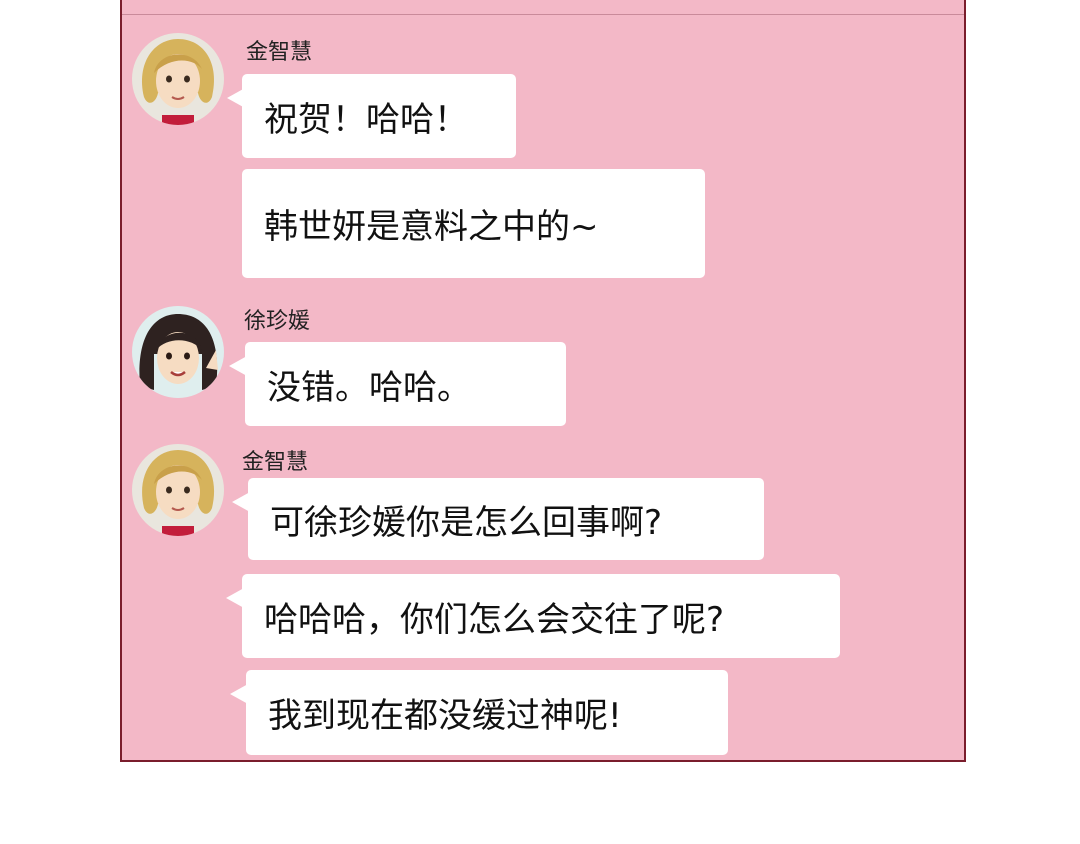 This screenshot has width=1080, height=844. I want to click on message-bubble: 韩世妍是意料之中的~, so click(473, 223).